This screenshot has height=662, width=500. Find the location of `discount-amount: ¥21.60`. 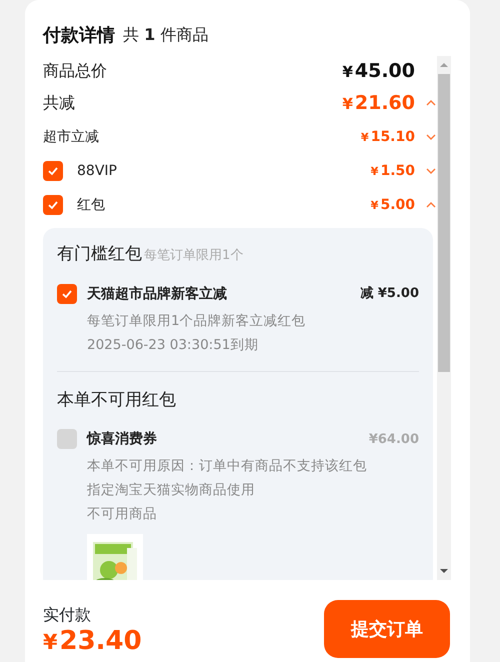

discount-amount: ¥21.60 is located at coordinates (378, 103).